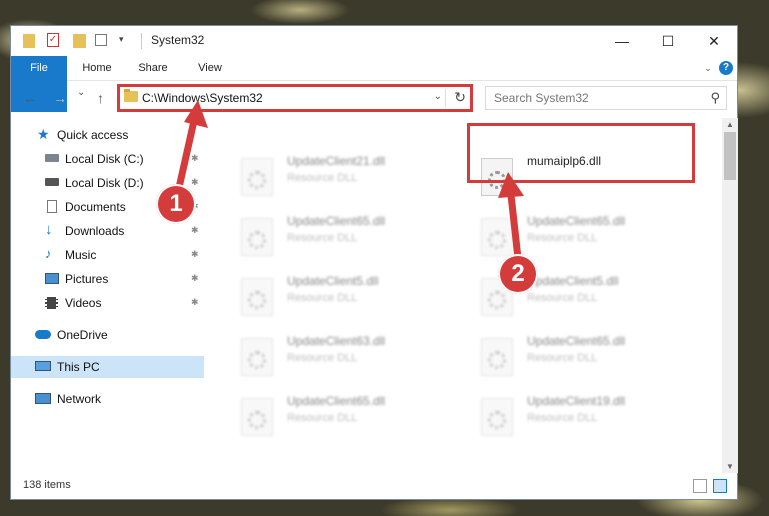 The width and height of the screenshot is (769, 516). I want to click on pictures-icon, so click(52, 278).